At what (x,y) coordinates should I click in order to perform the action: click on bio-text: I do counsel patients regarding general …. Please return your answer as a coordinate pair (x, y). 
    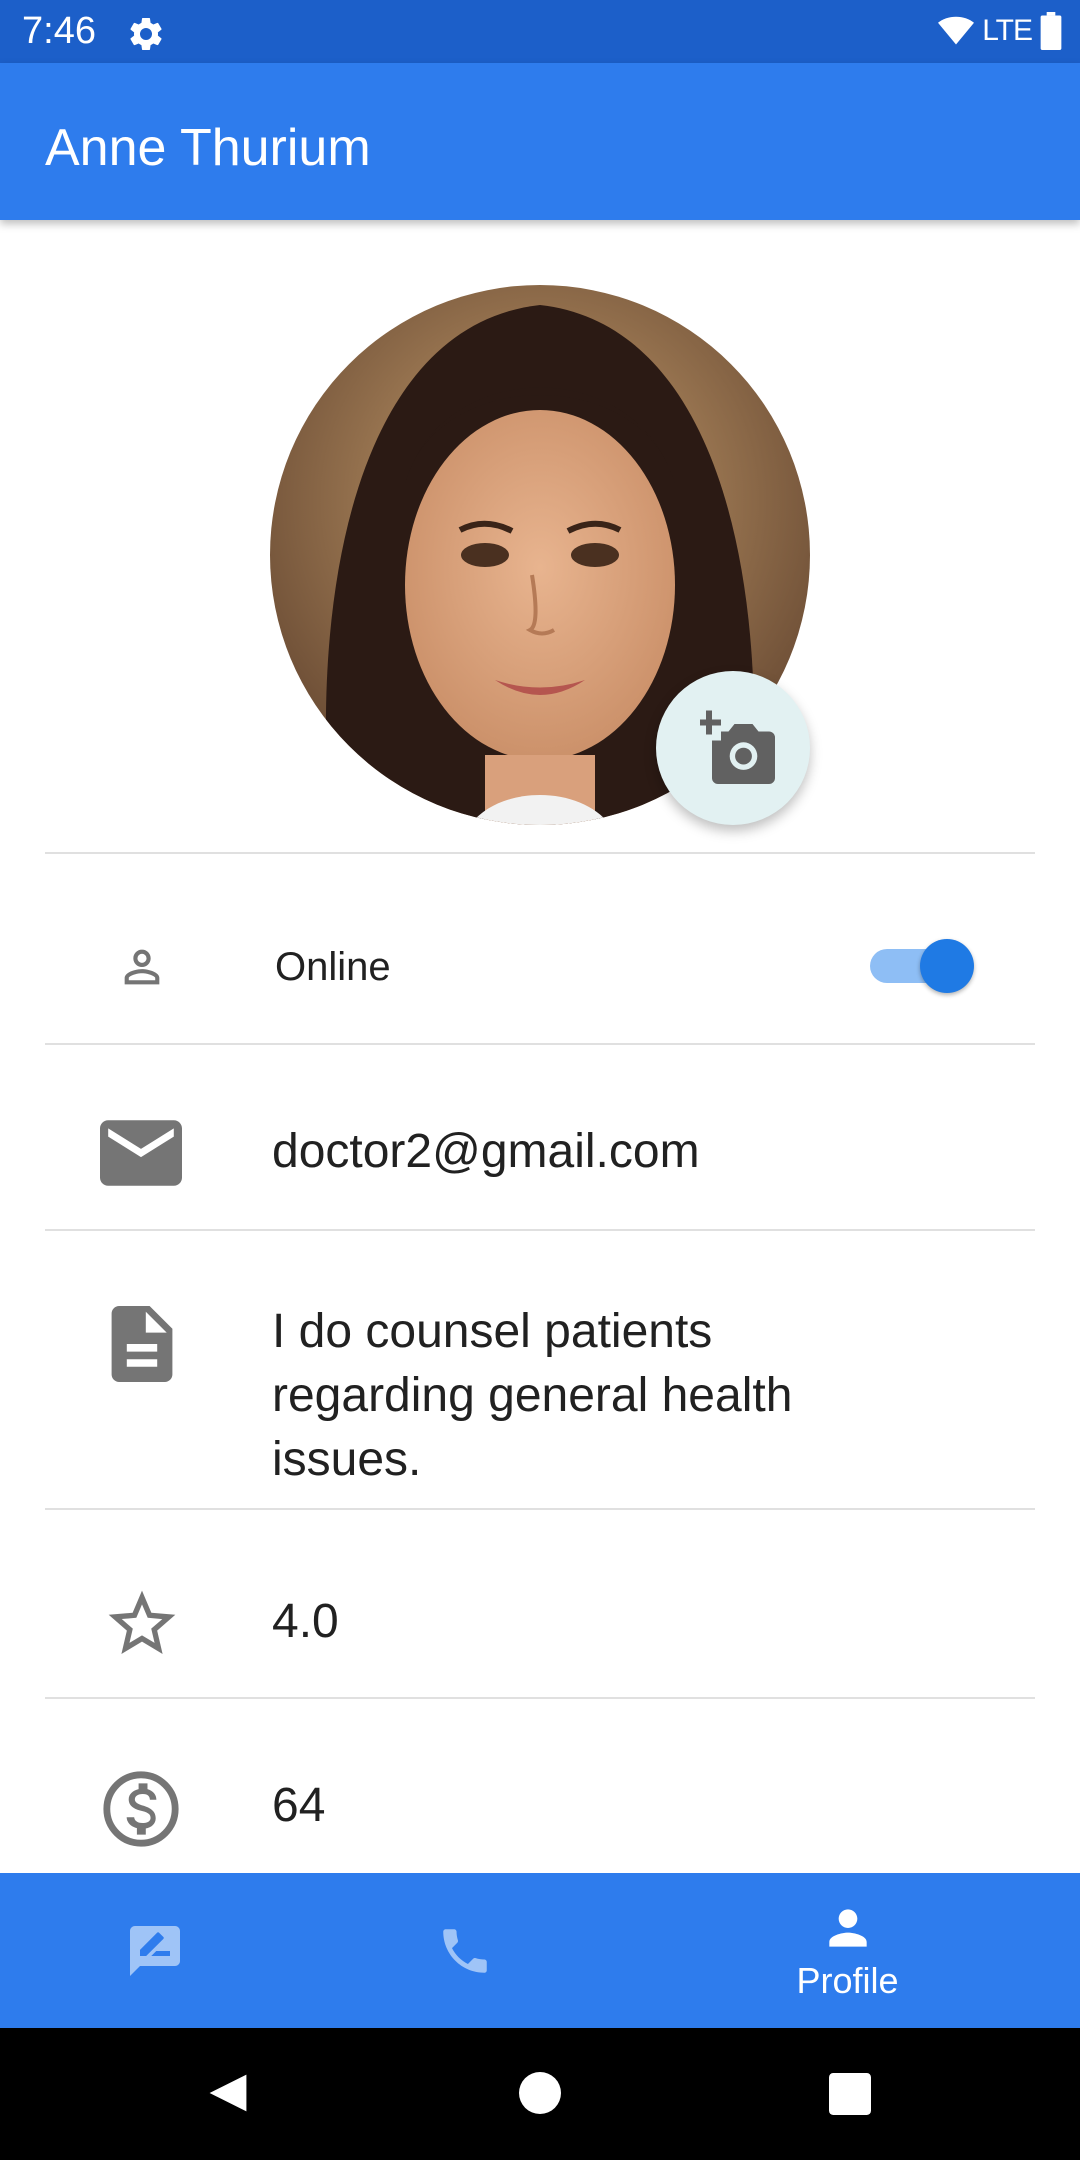
    Looking at the image, I should click on (532, 1395).